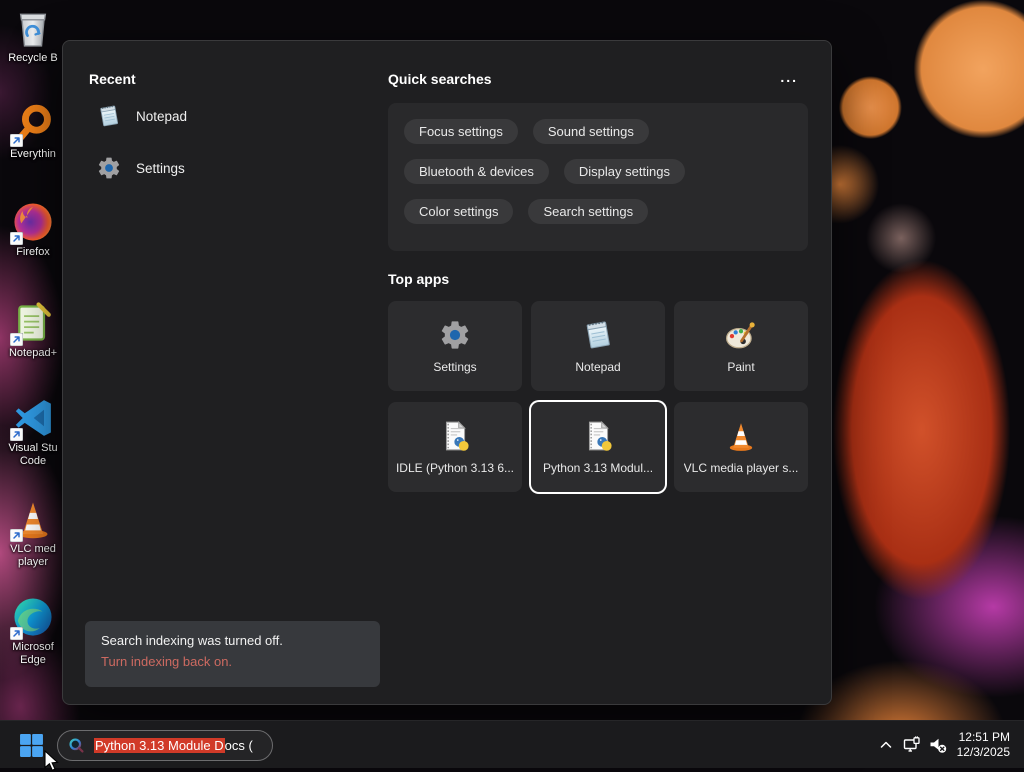  What do you see at coordinates (476, 171) in the screenshot?
I see `quick-search-pill: Bluetooth & devices` at bounding box center [476, 171].